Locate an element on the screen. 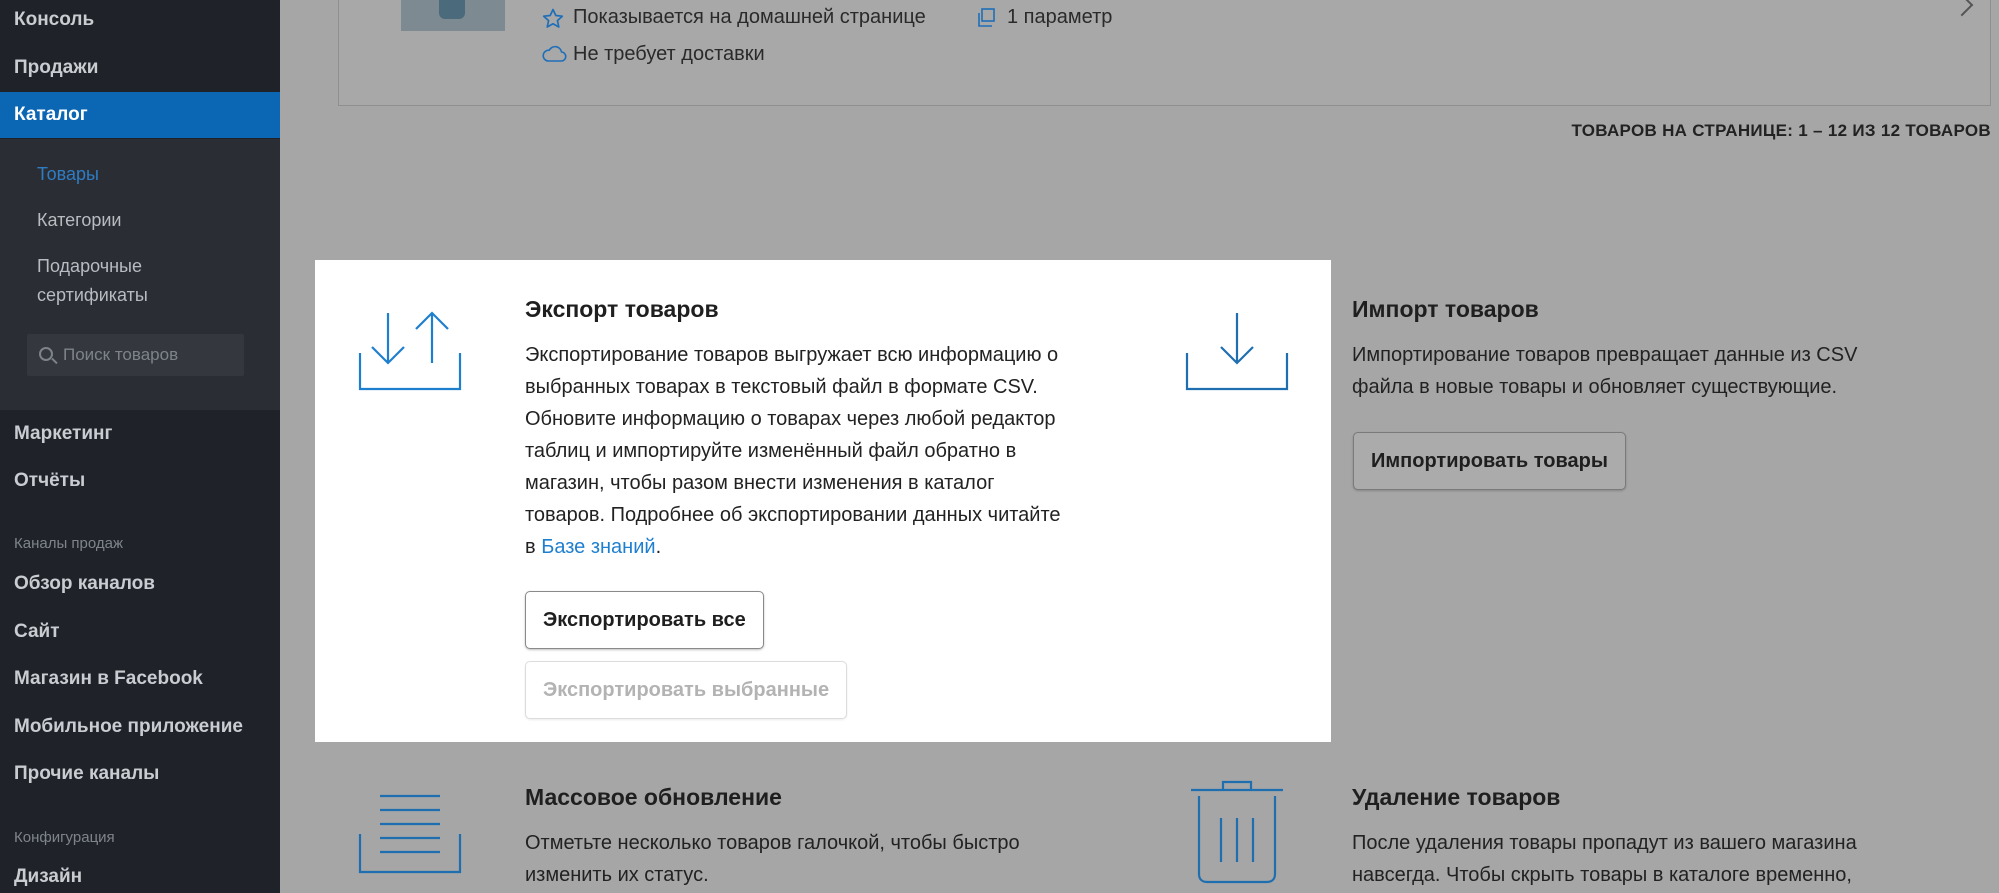  star-icon is located at coordinates (553, 18).